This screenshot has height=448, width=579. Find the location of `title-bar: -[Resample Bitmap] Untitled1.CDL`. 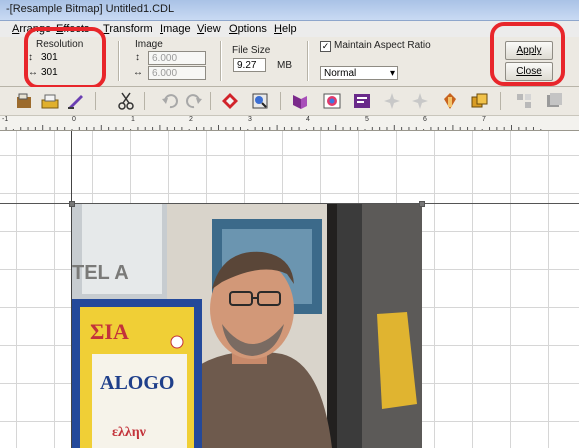

title-bar: -[Resample Bitmap] Untitled1.CDL is located at coordinates (289, 10).